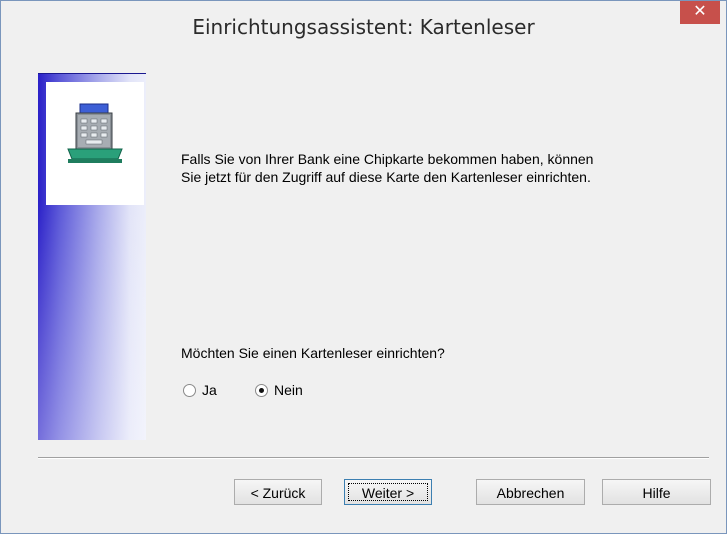  I want to click on back-button-label: < Zurück, so click(278, 493).